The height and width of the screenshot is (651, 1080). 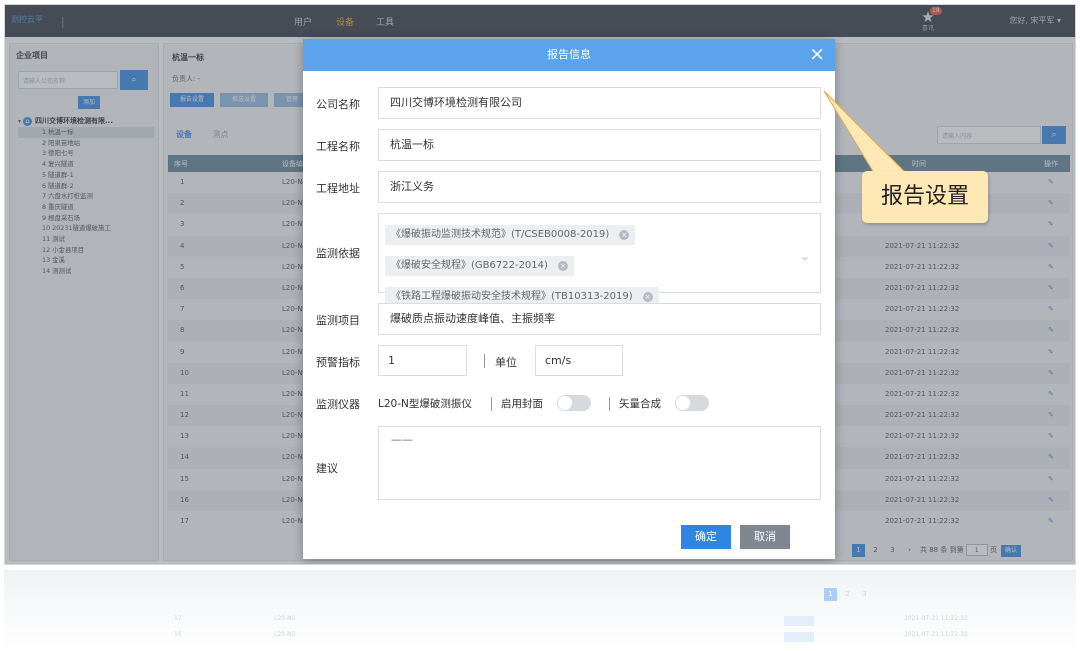 What do you see at coordinates (338, 146) in the screenshot?
I see `project-name-label: 工程名称` at bounding box center [338, 146].